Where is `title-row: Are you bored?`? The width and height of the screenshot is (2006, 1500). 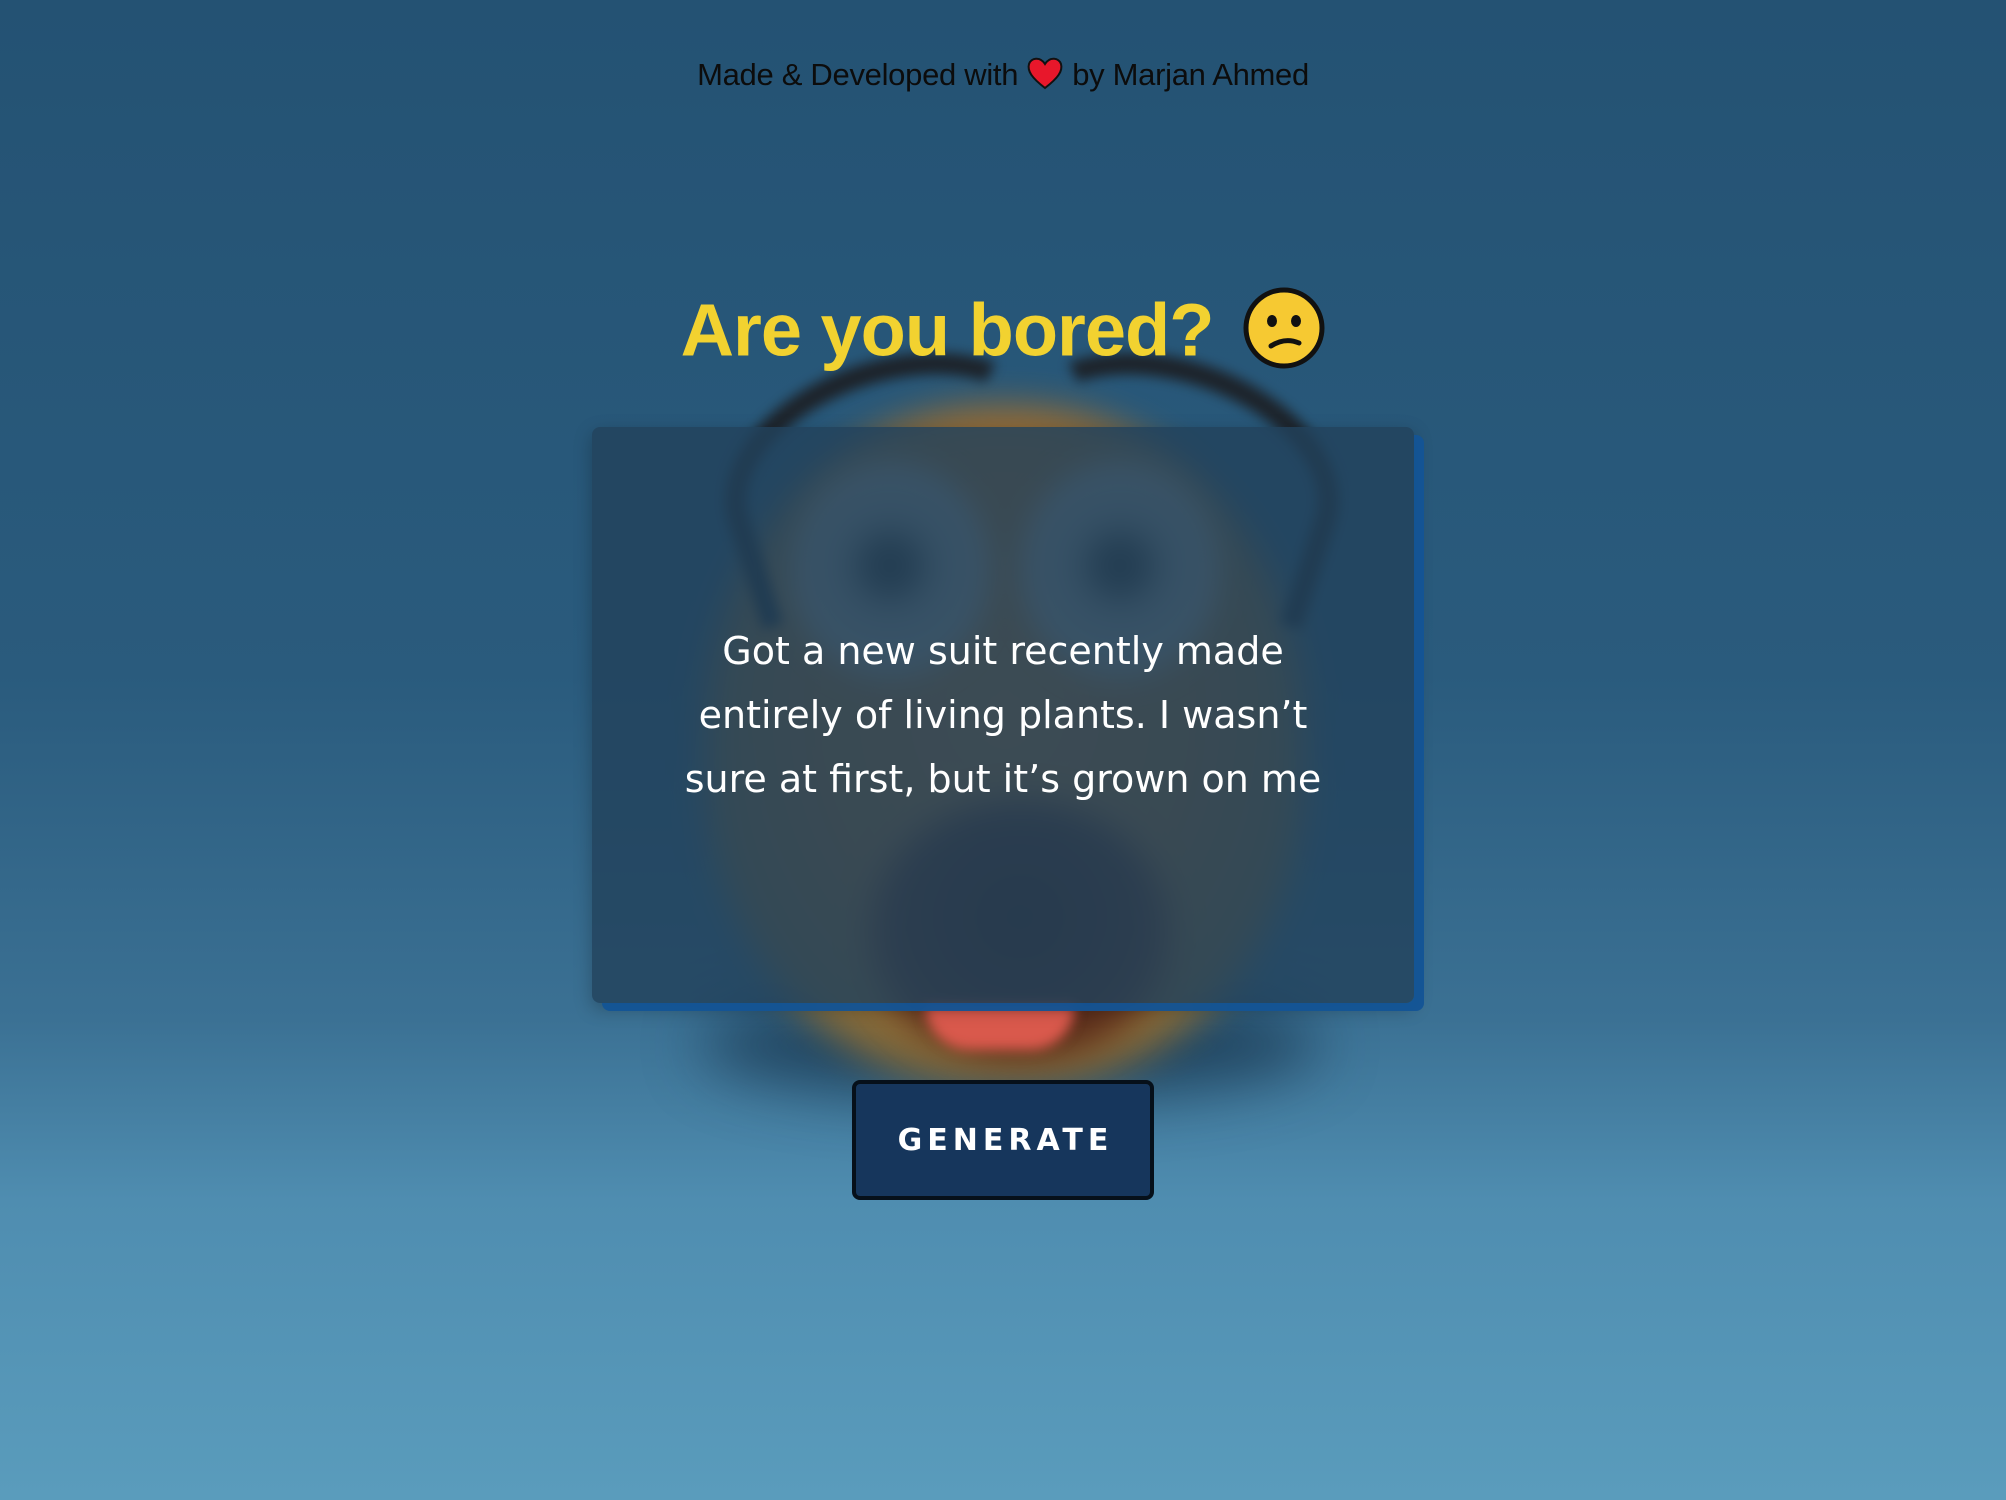 title-row: Are you bored? is located at coordinates (1003, 330).